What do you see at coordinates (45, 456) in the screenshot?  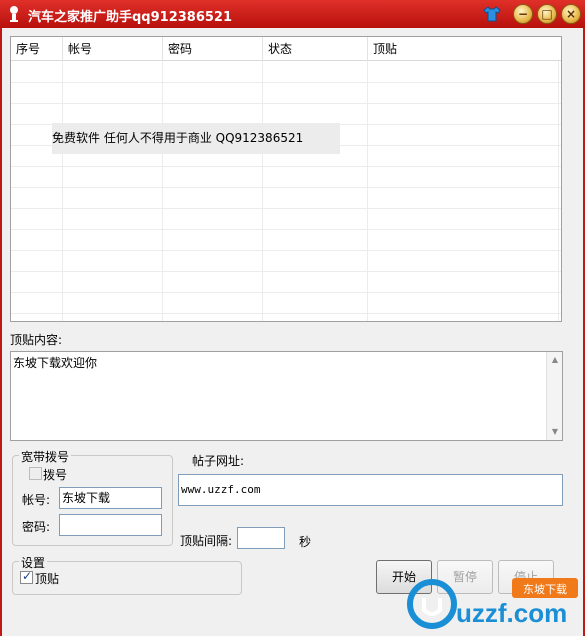 I see `broadband-group-title: 宽带拨号` at bounding box center [45, 456].